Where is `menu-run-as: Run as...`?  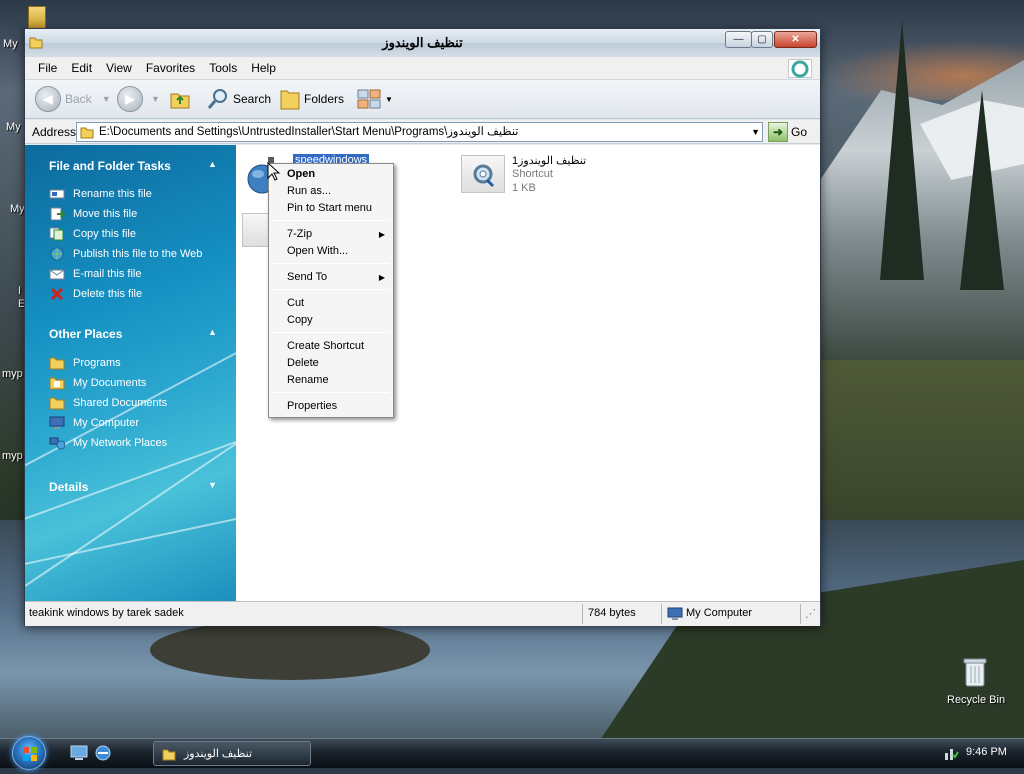
menu-run-as: Run as... is located at coordinates (309, 191).